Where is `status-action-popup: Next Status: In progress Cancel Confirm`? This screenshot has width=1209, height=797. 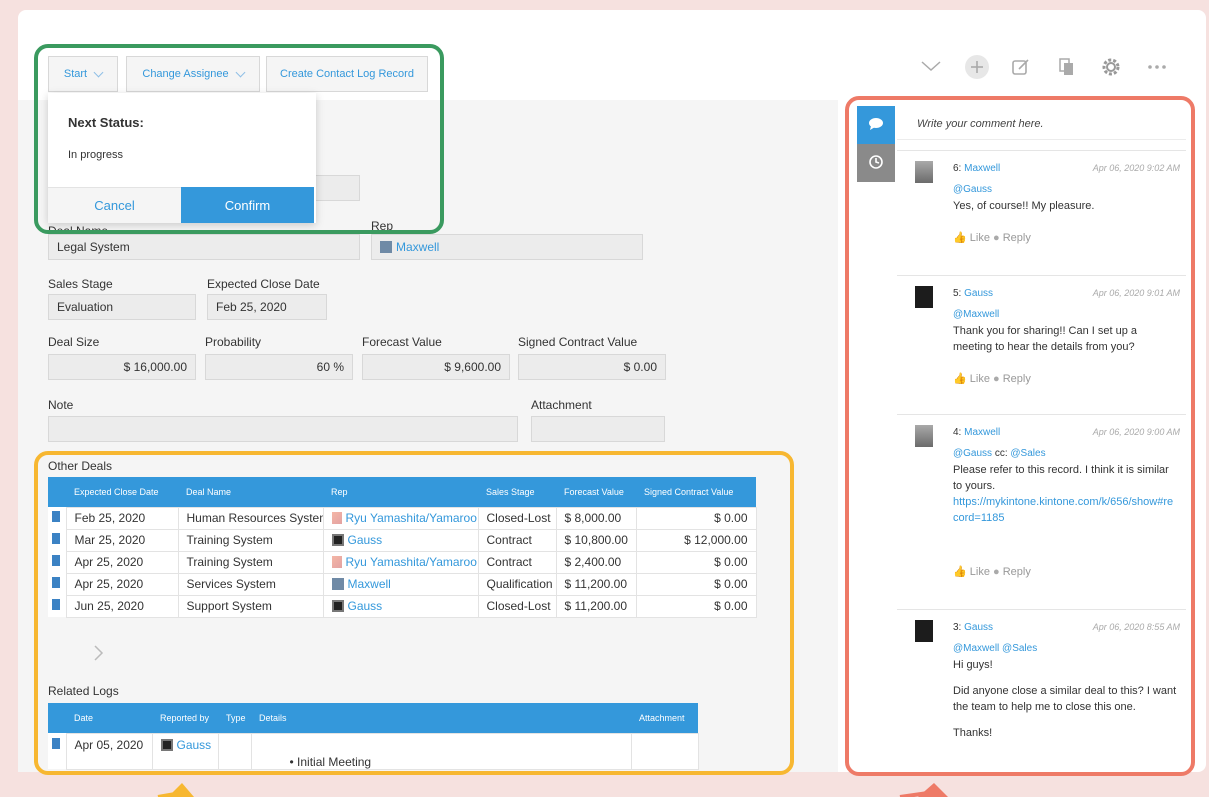 status-action-popup: Next Status: In progress Cancel Confirm is located at coordinates (182, 158).